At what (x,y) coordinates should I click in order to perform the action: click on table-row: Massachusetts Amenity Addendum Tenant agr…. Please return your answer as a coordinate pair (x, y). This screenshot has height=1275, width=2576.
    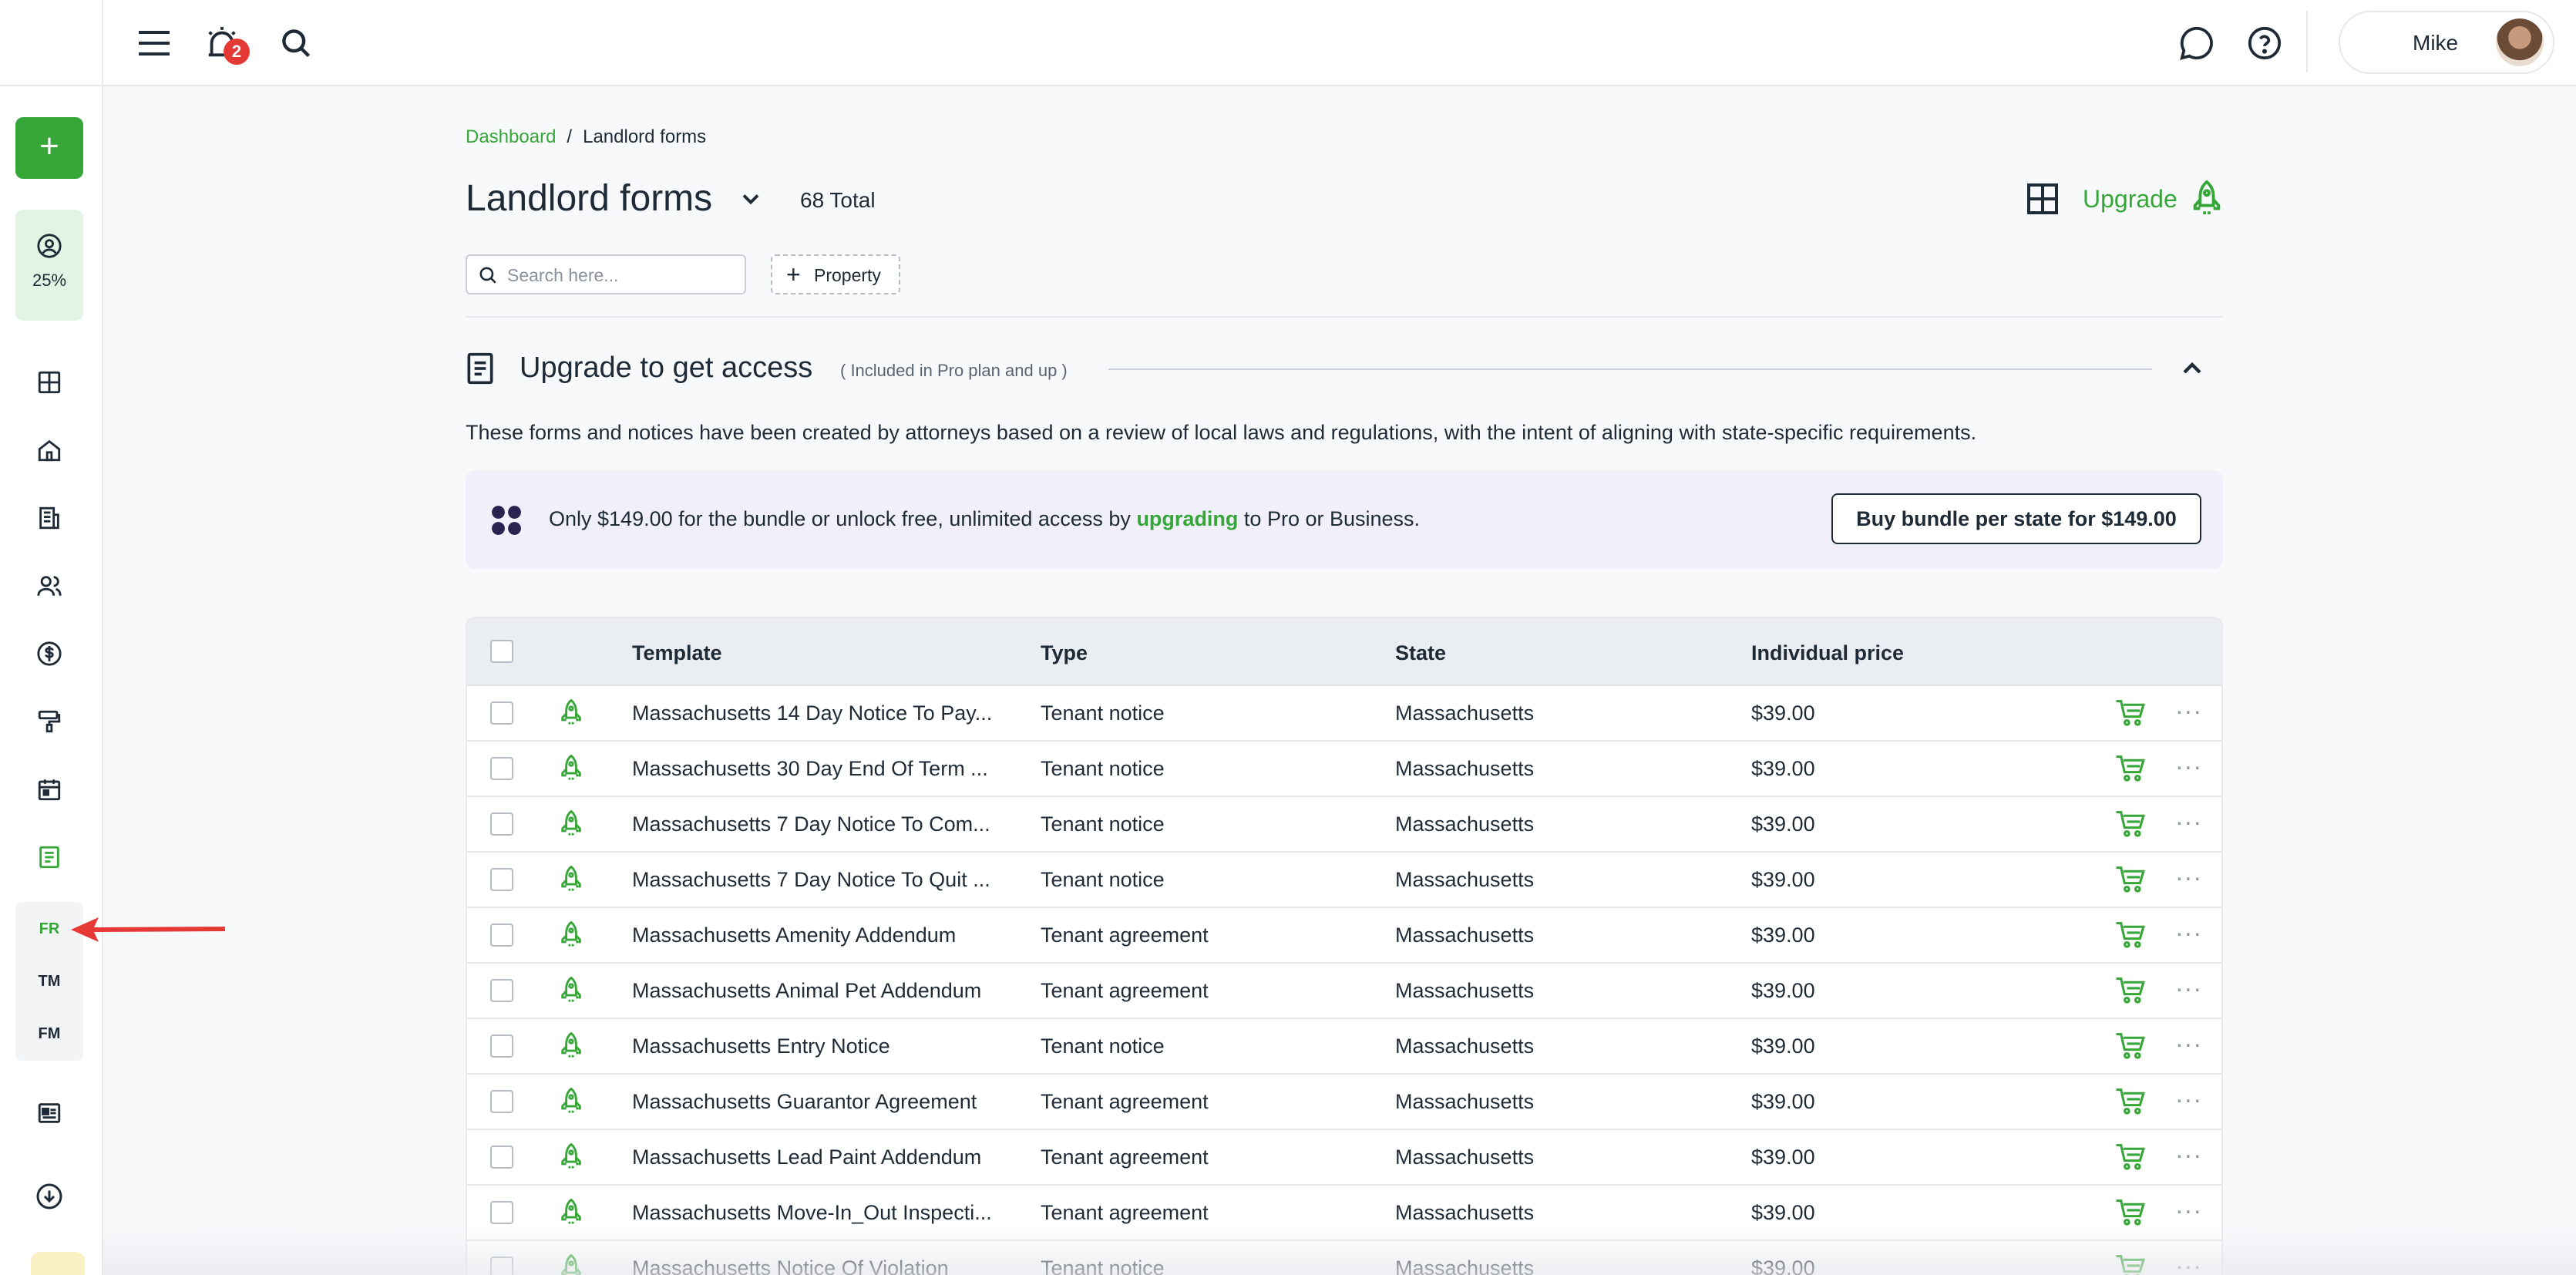
    Looking at the image, I should click on (1344, 936).